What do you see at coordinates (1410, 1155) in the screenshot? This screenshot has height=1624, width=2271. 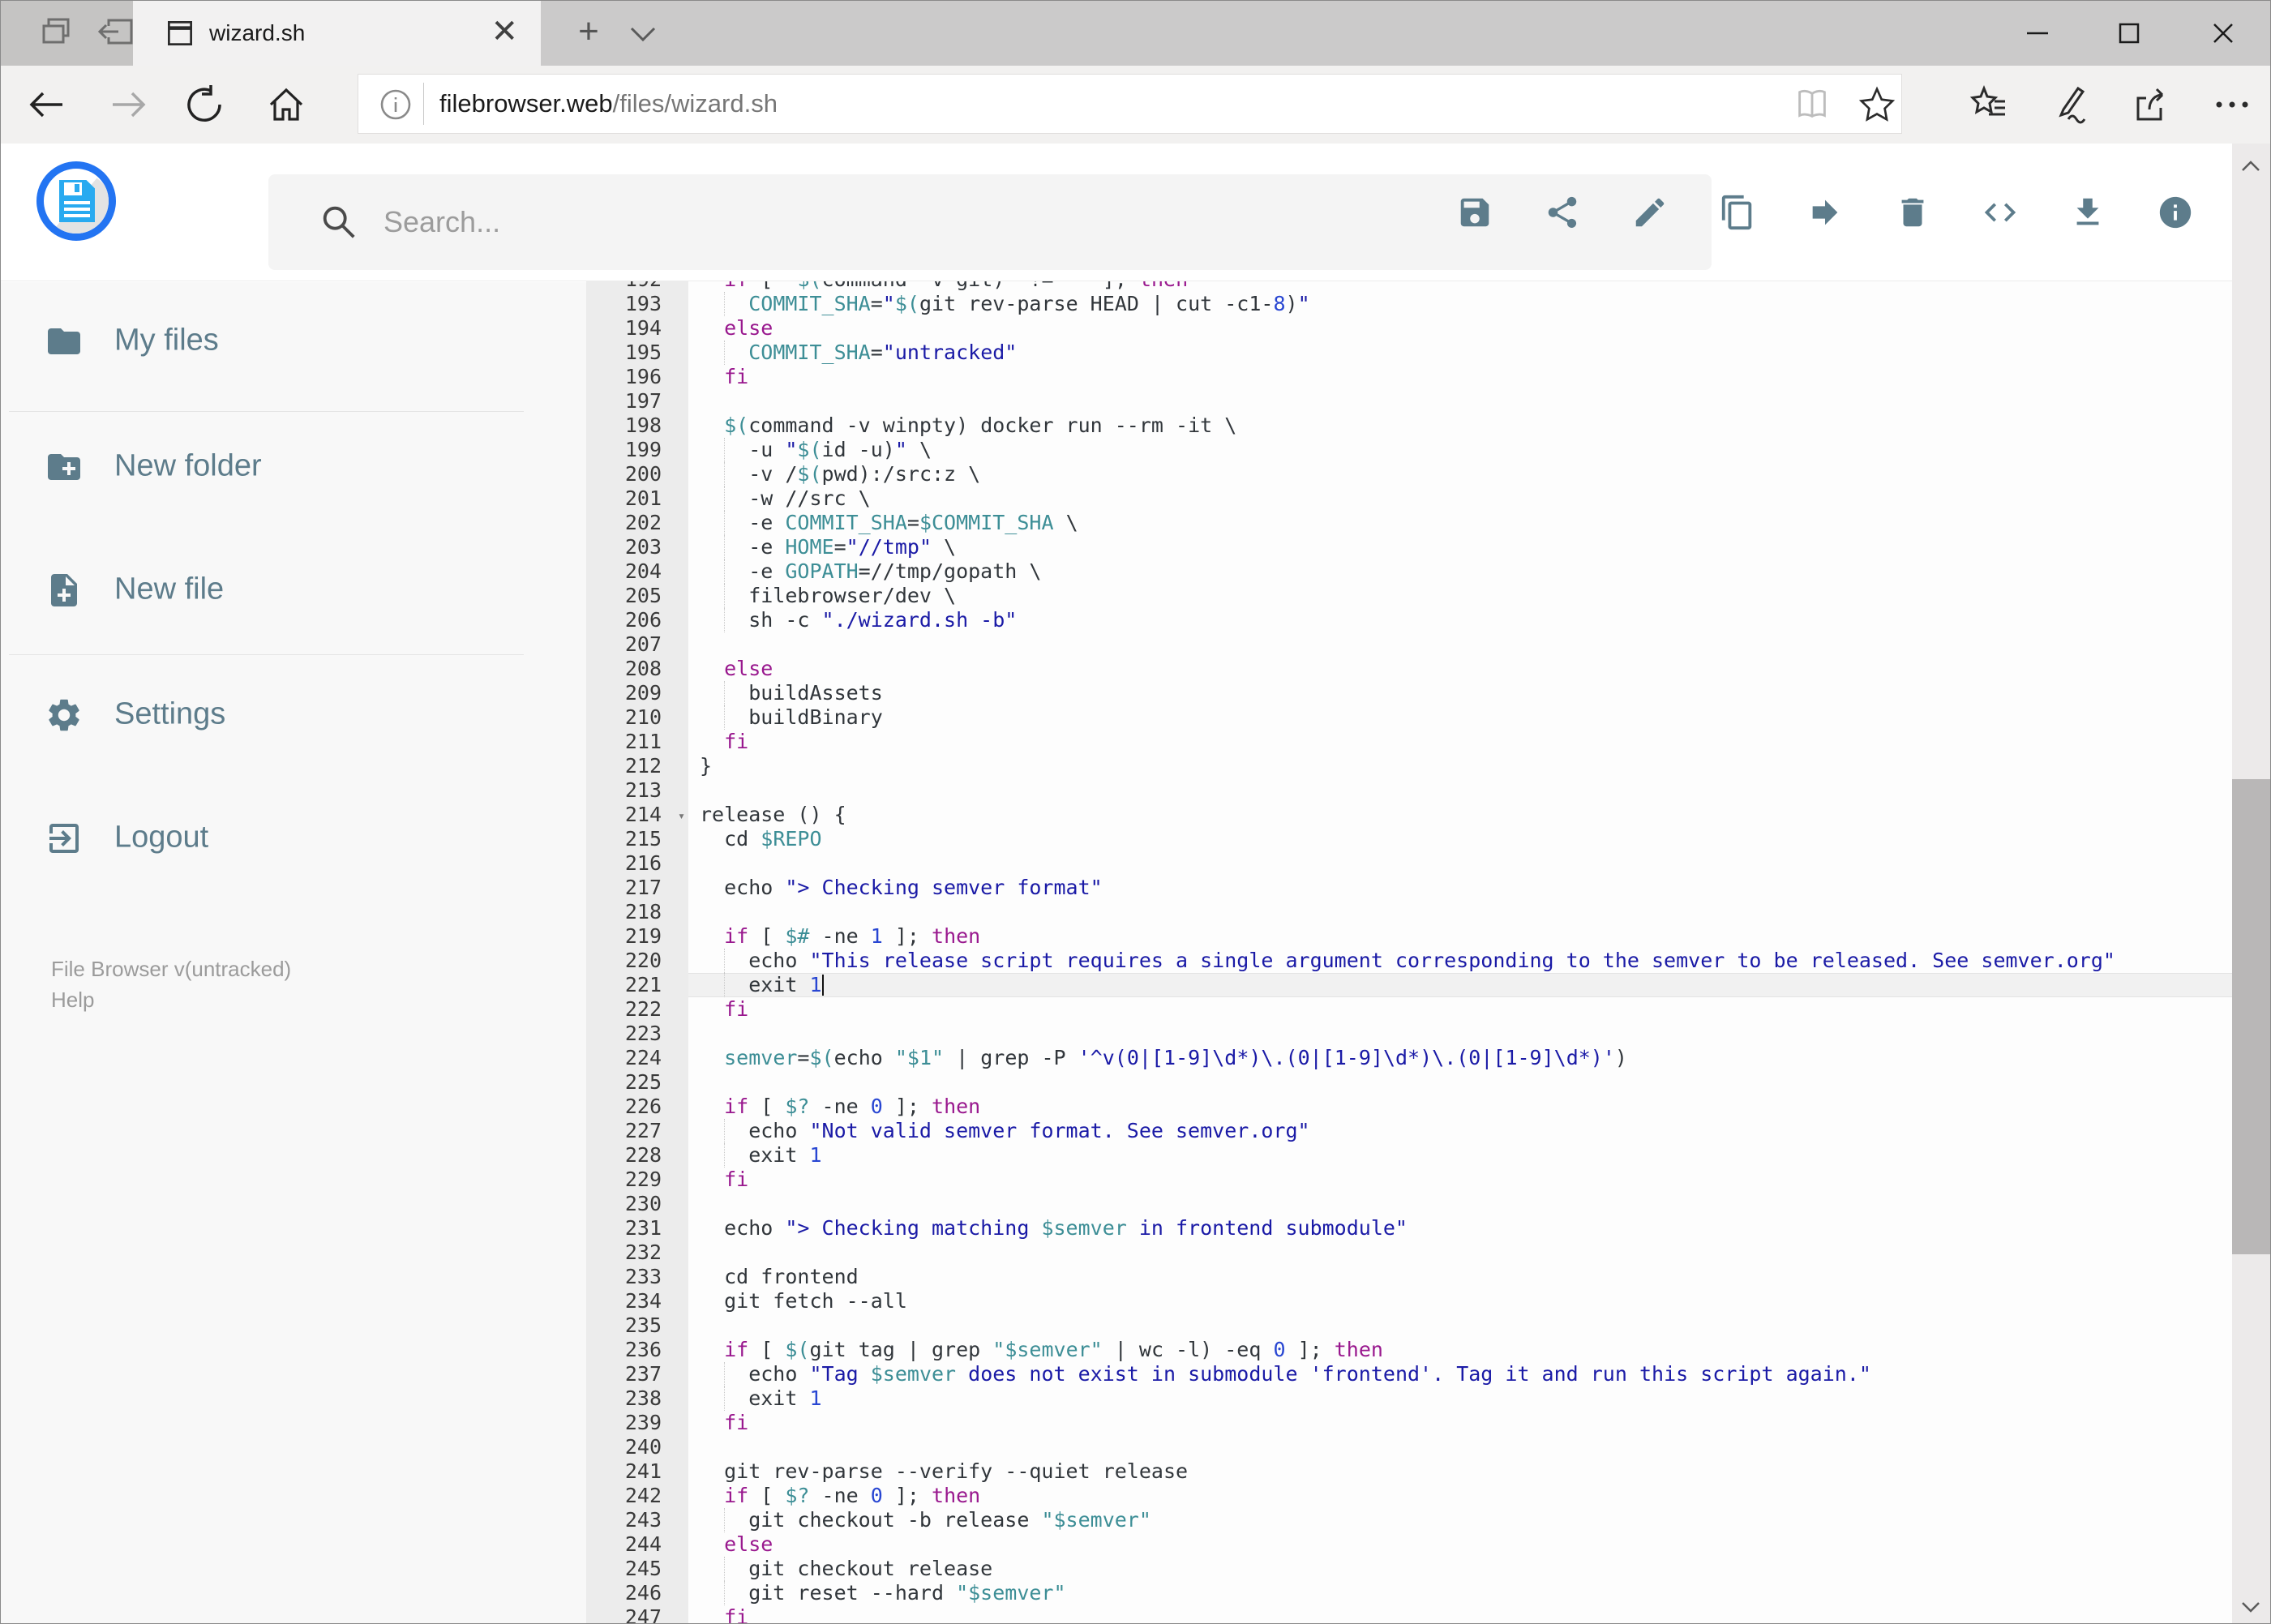 I see `code-line-228: 228 exit 1` at bounding box center [1410, 1155].